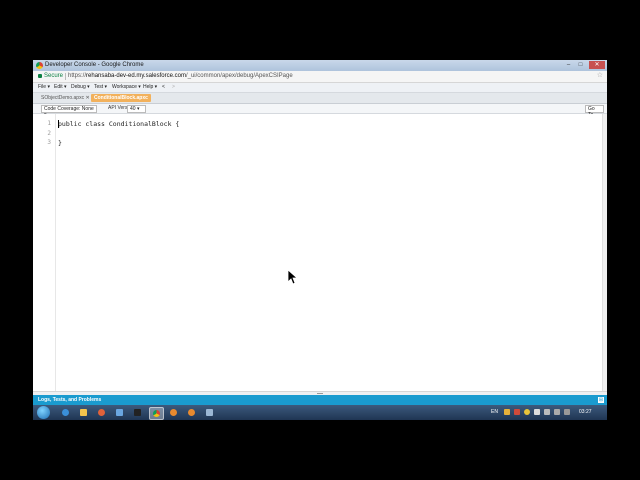  What do you see at coordinates (557, 412) in the screenshot?
I see `power-icon` at bounding box center [557, 412].